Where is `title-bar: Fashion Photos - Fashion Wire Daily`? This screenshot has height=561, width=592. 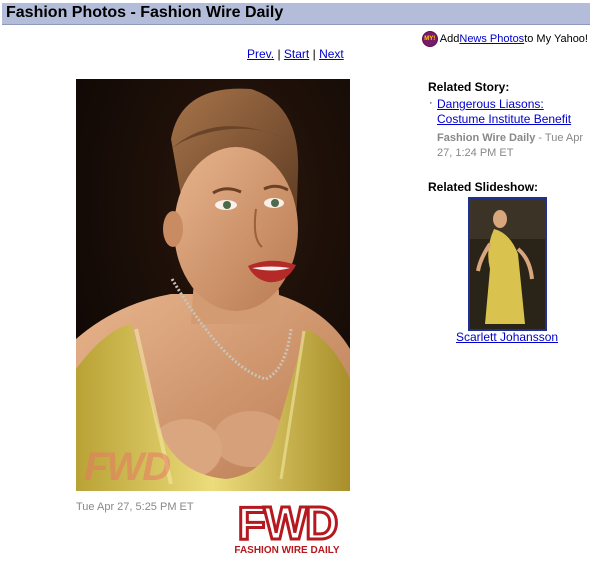 title-bar: Fashion Photos - Fashion Wire Daily is located at coordinates (296, 14).